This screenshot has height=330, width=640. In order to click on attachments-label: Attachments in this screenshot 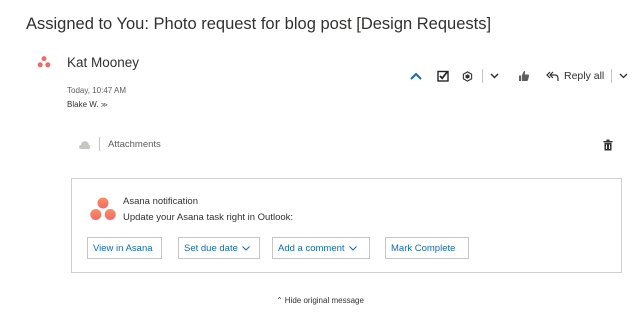, I will do `click(134, 144)`.